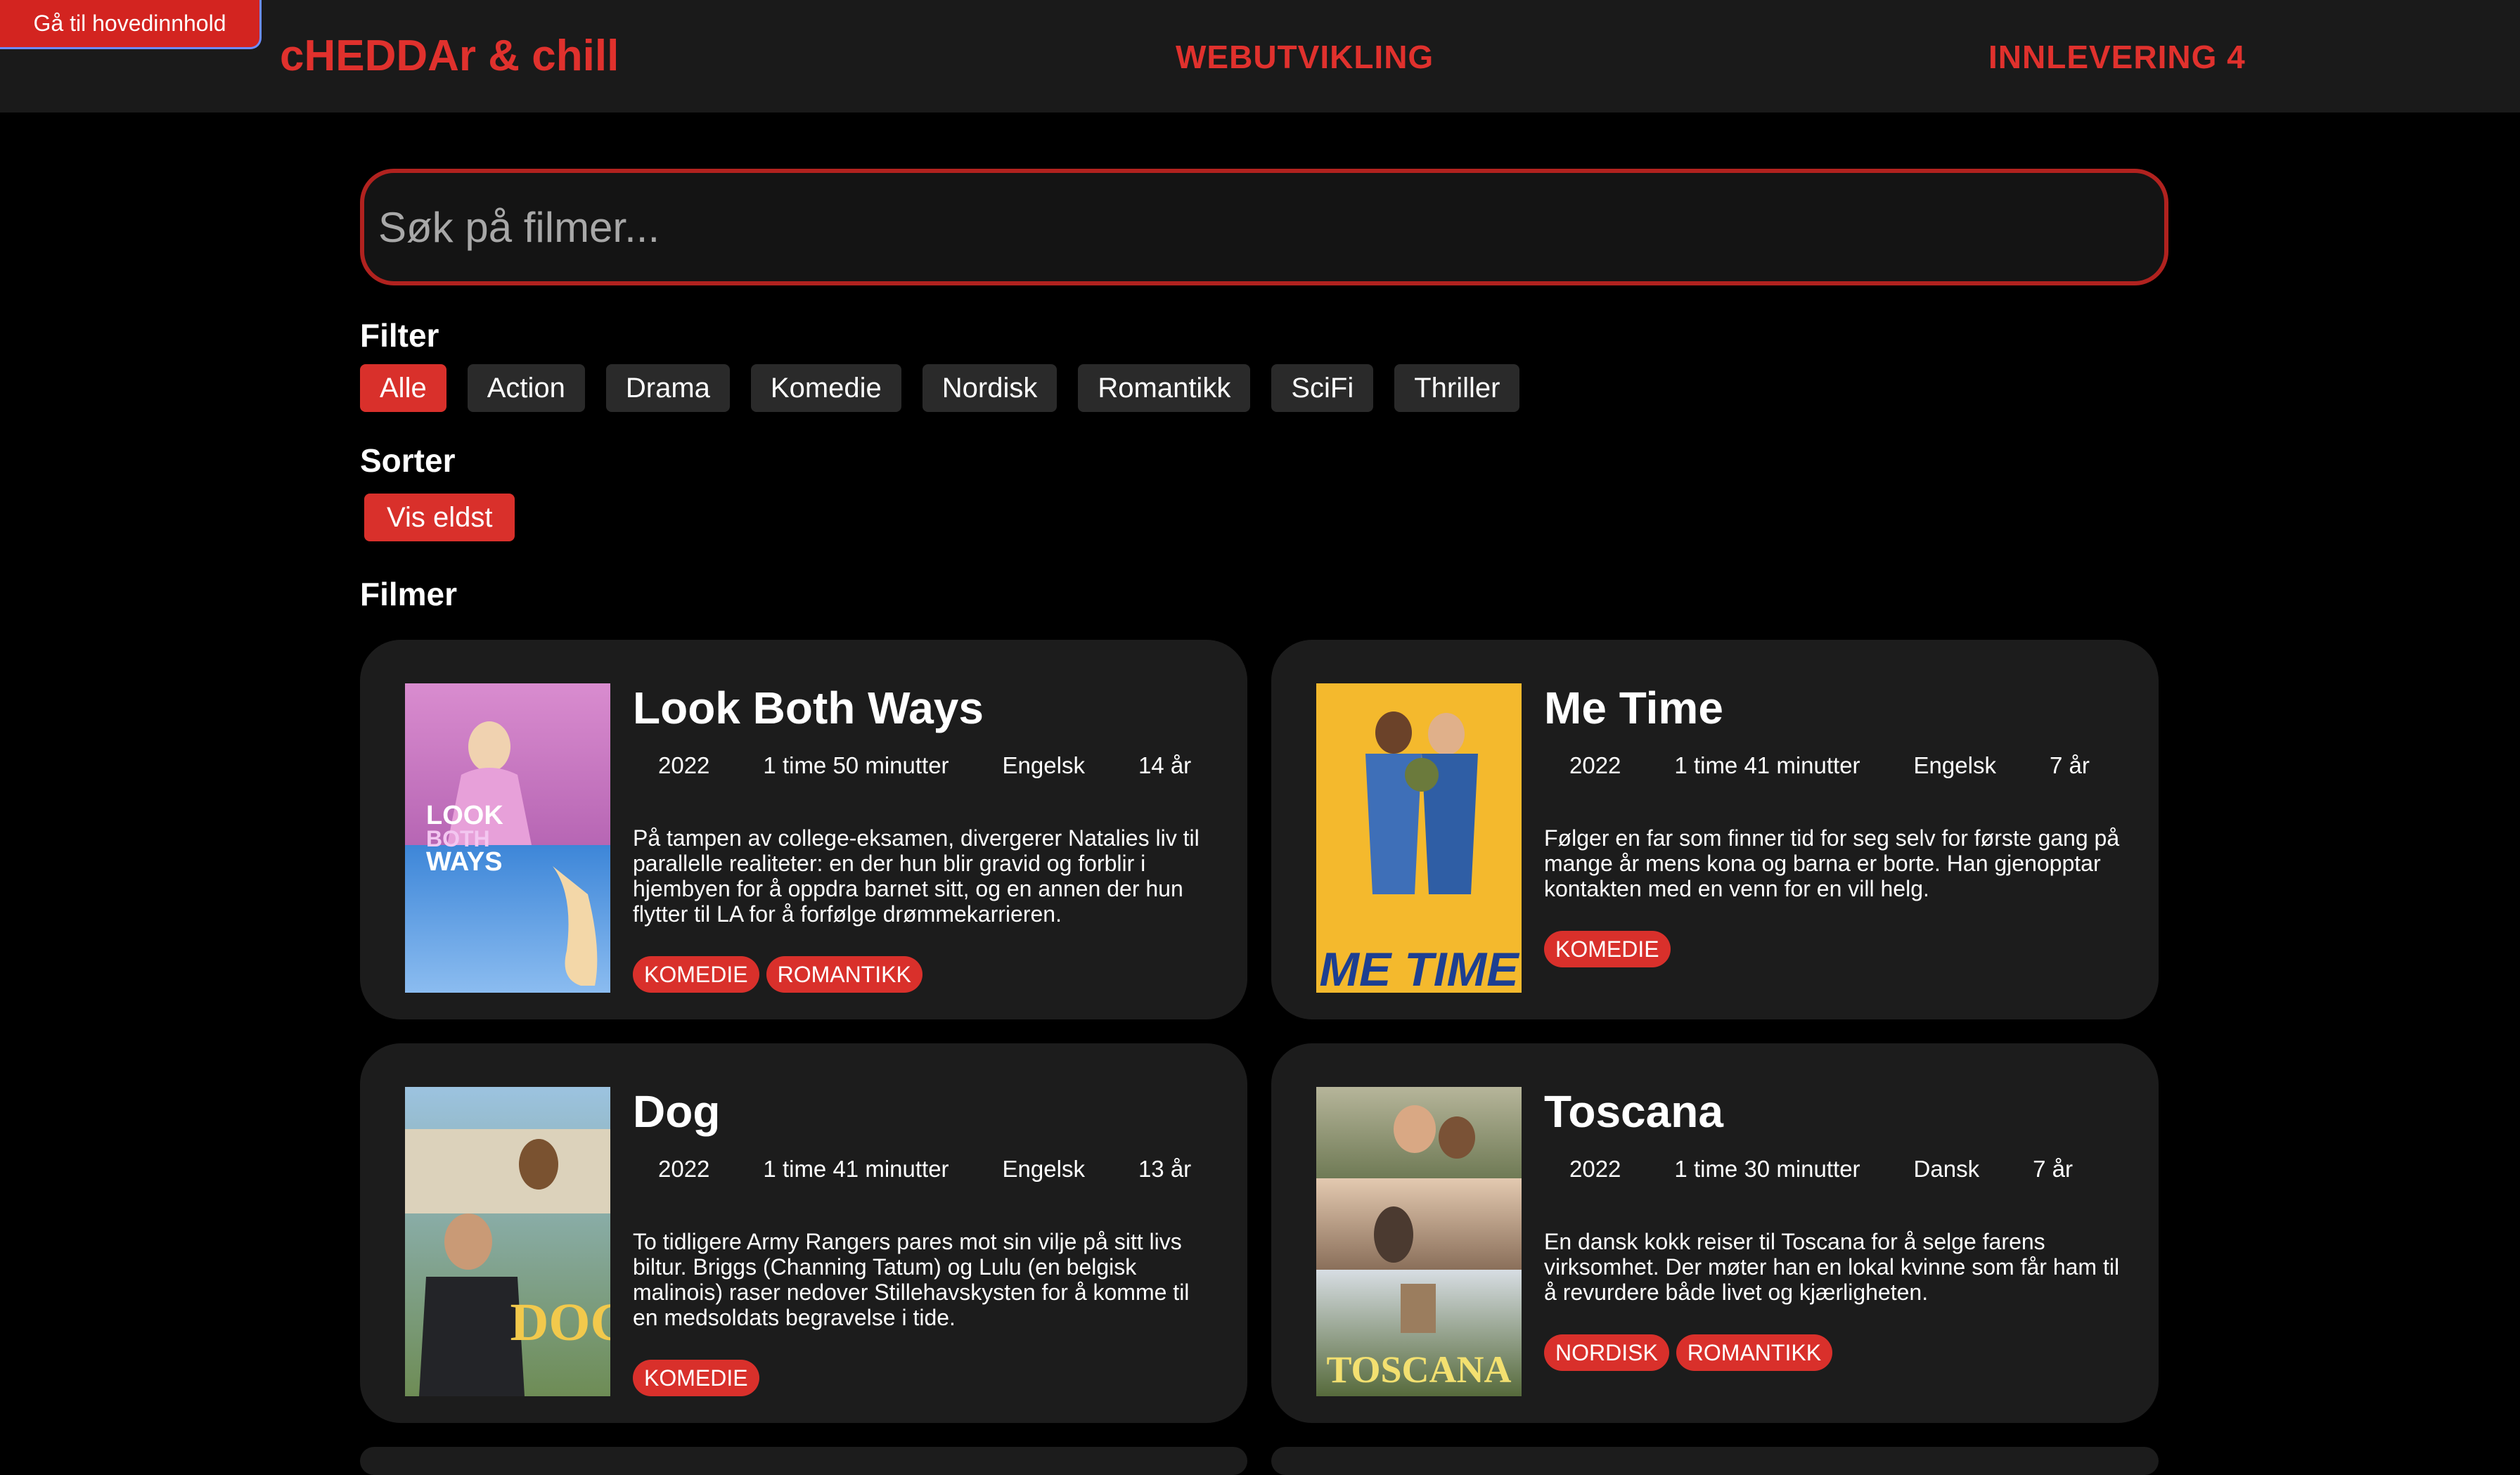 The width and height of the screenshot is (2520, 1475). What do you see at coordinates (1322, 388) in the screenshot?
I see `filter-chip-scifi: SciFi` at bounding box center [1322, 388].